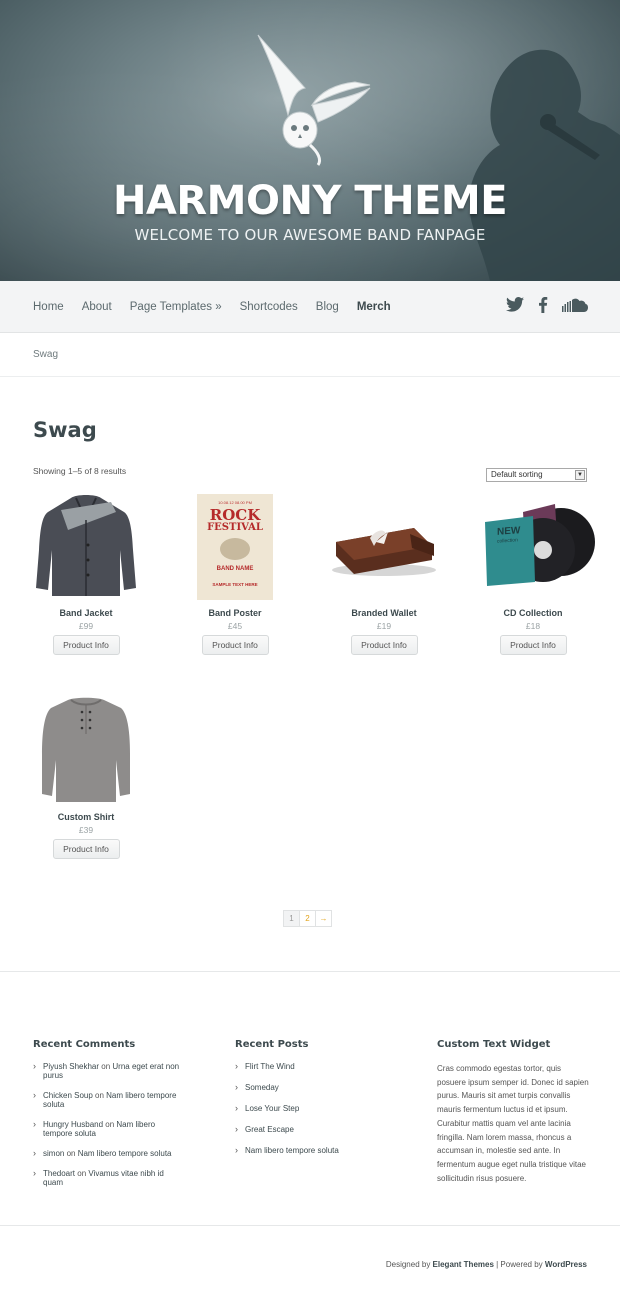  What do you see at coordinates (310, 235) in the screenshot?
I see `site-tagline: WELCOME TO OUR AWESOME BAND FANPAGE` at bounding box center [310, 235].